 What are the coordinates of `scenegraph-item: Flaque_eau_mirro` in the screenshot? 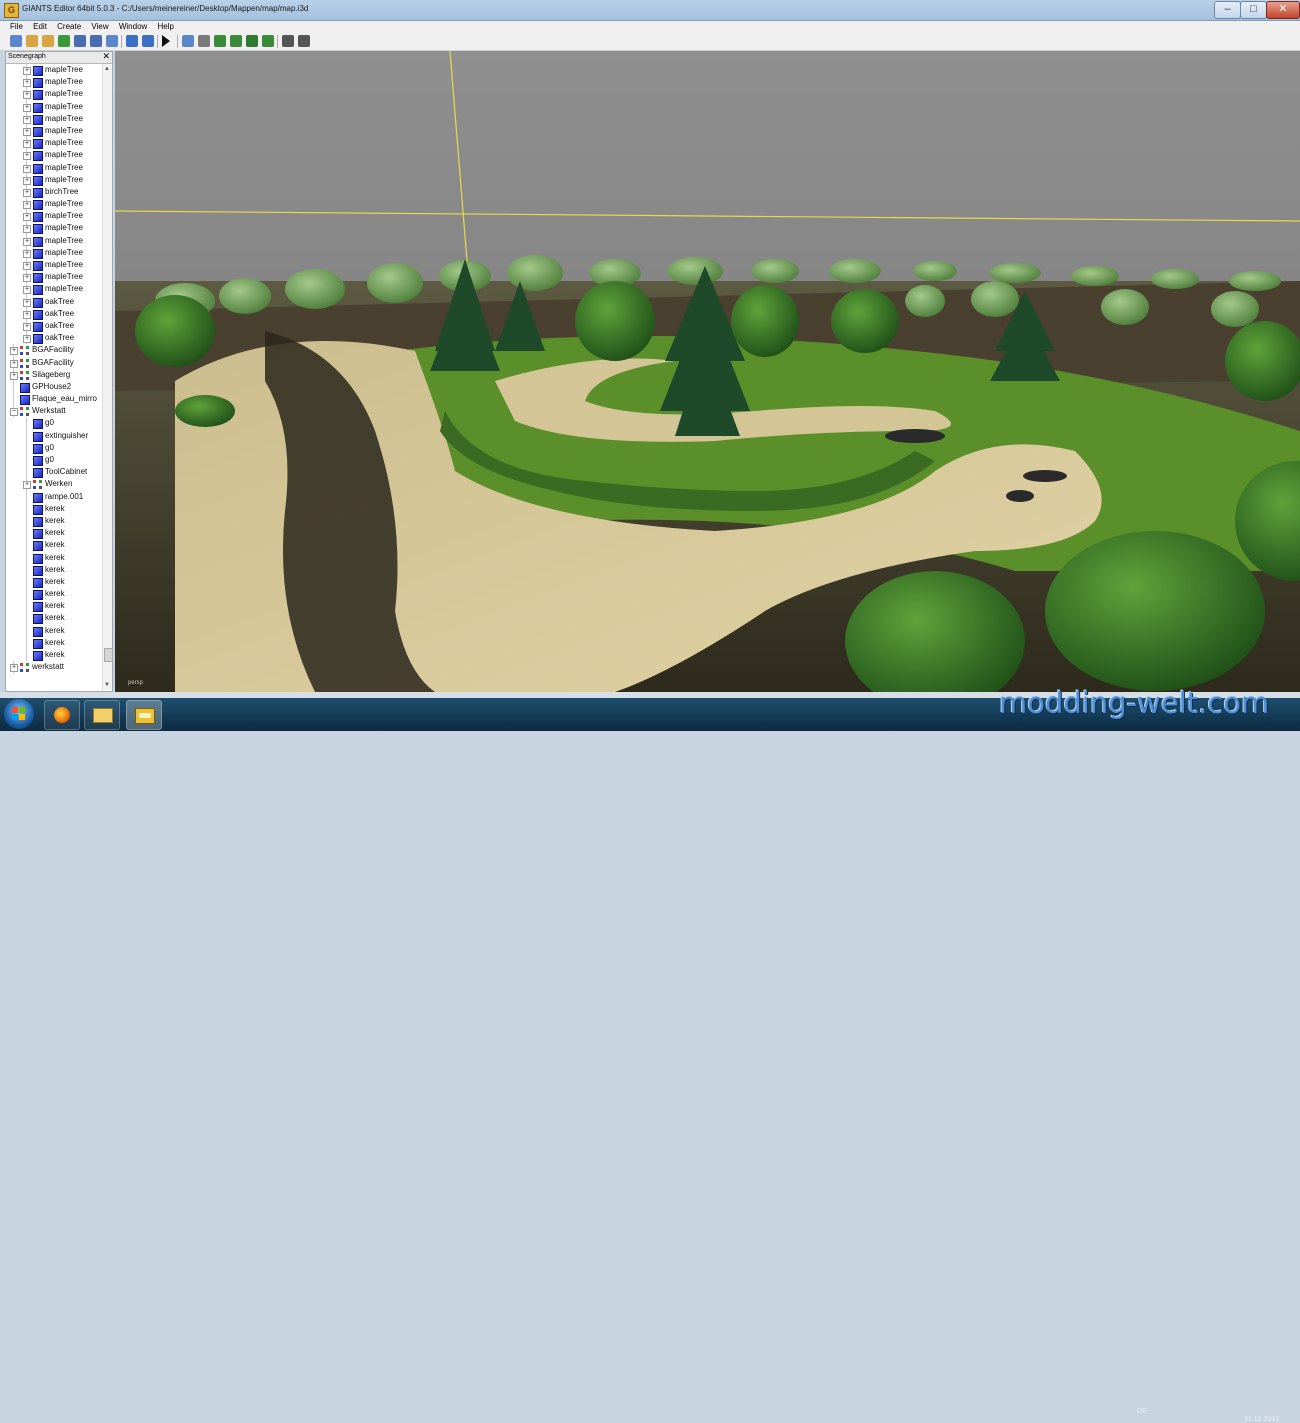 It's located at (54, 399).